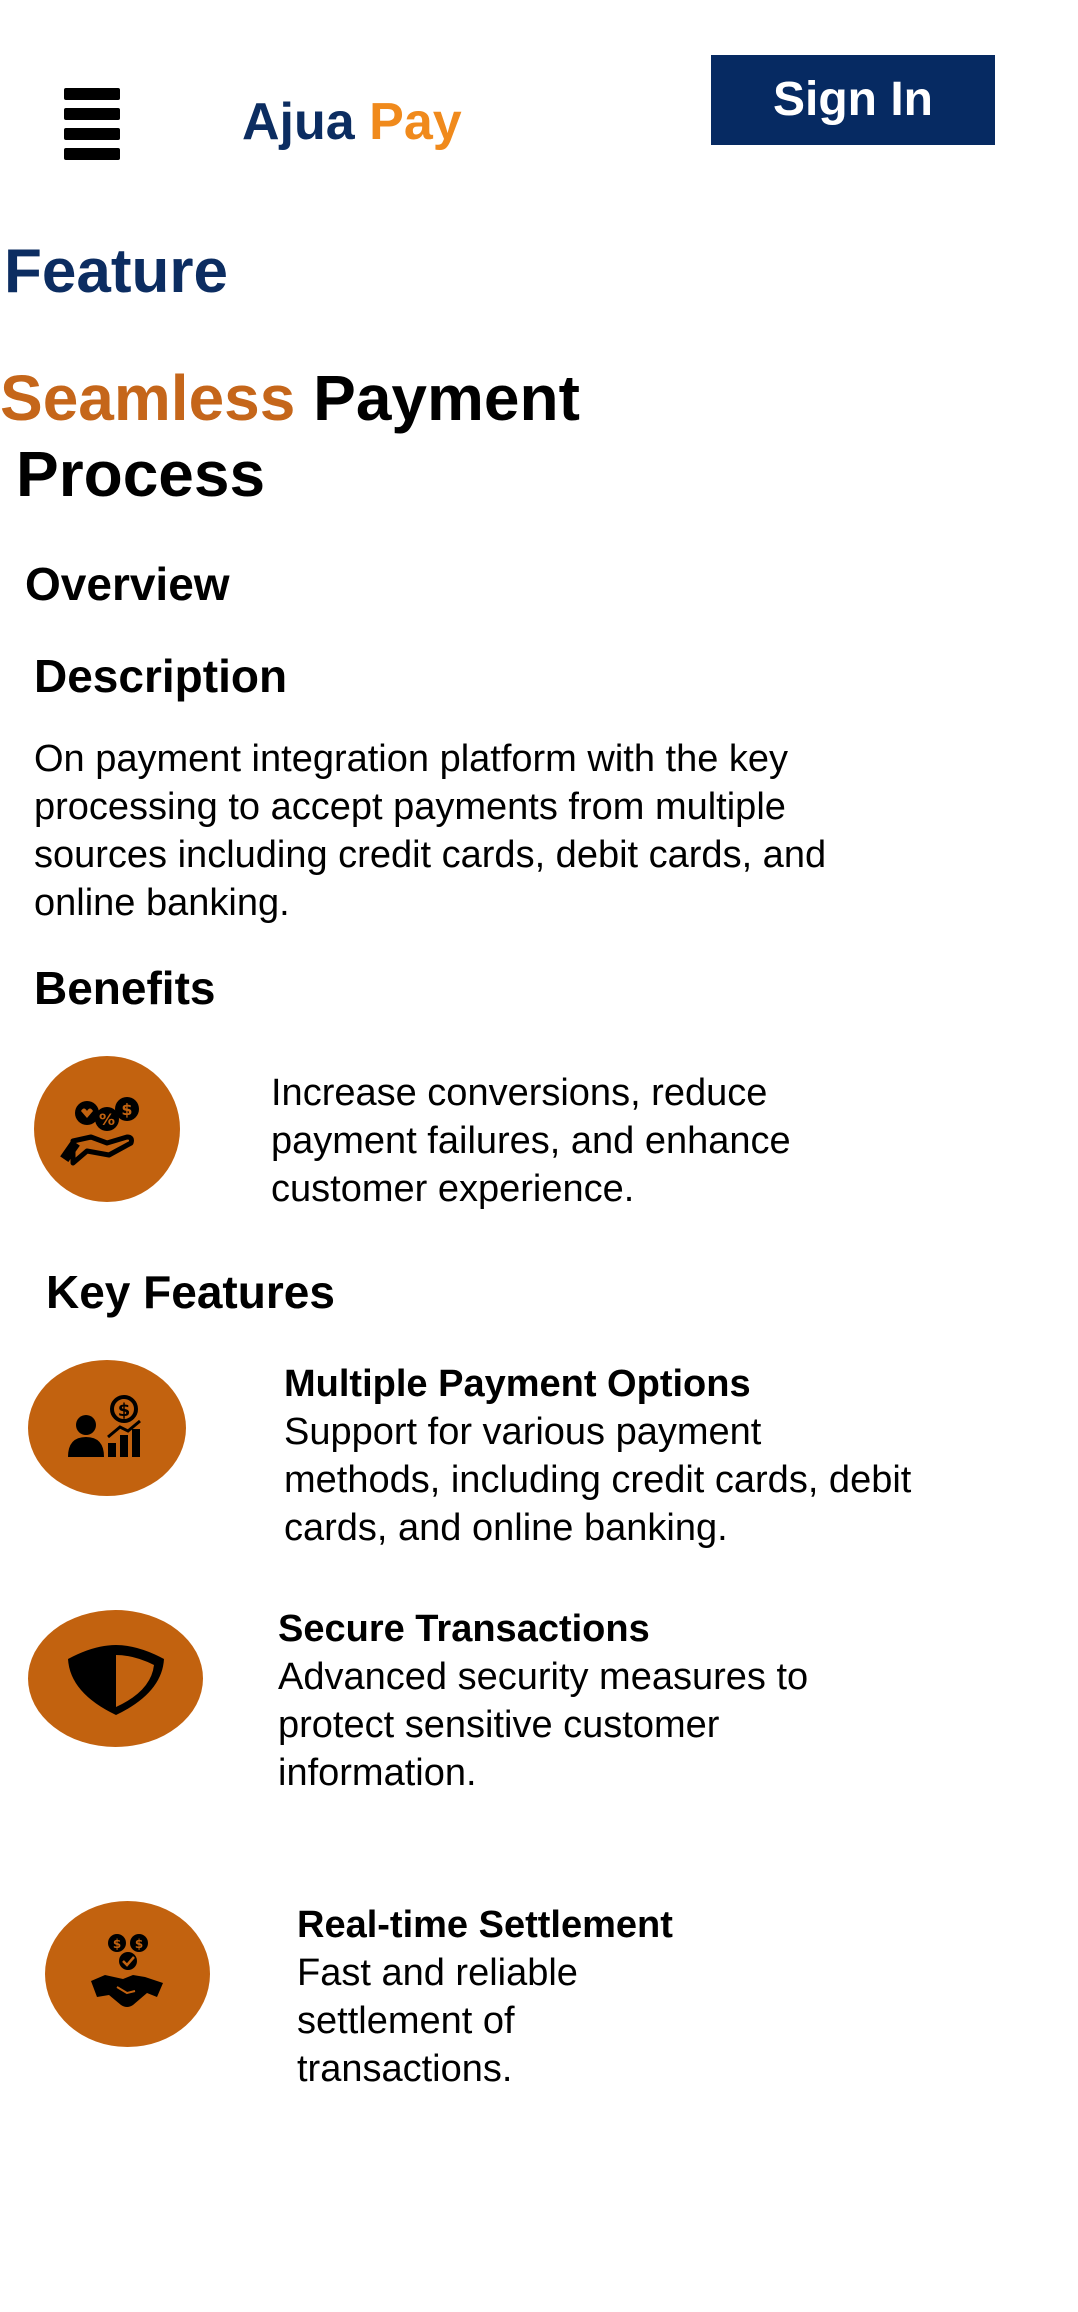 This screenshot has height=2312, width=1078. What do you see at coordinates (116, 271) in the screenshot?
I see `section-label: Feature` at bounding box center [116, 271].